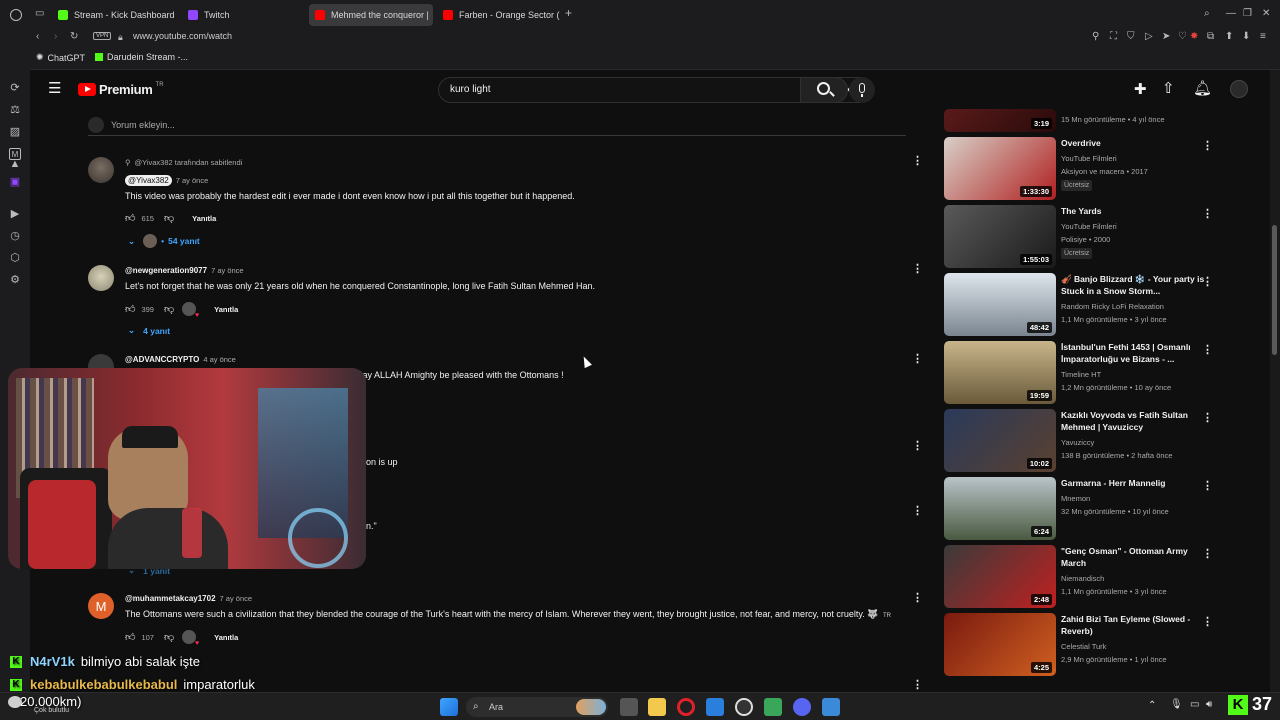 Image resolution: width=1280 pixels, height=720 pixels. Describe the element at coordinates (1000, 236) in the screenshot. I see `video-thumbnail: 1:55:03` at that location.